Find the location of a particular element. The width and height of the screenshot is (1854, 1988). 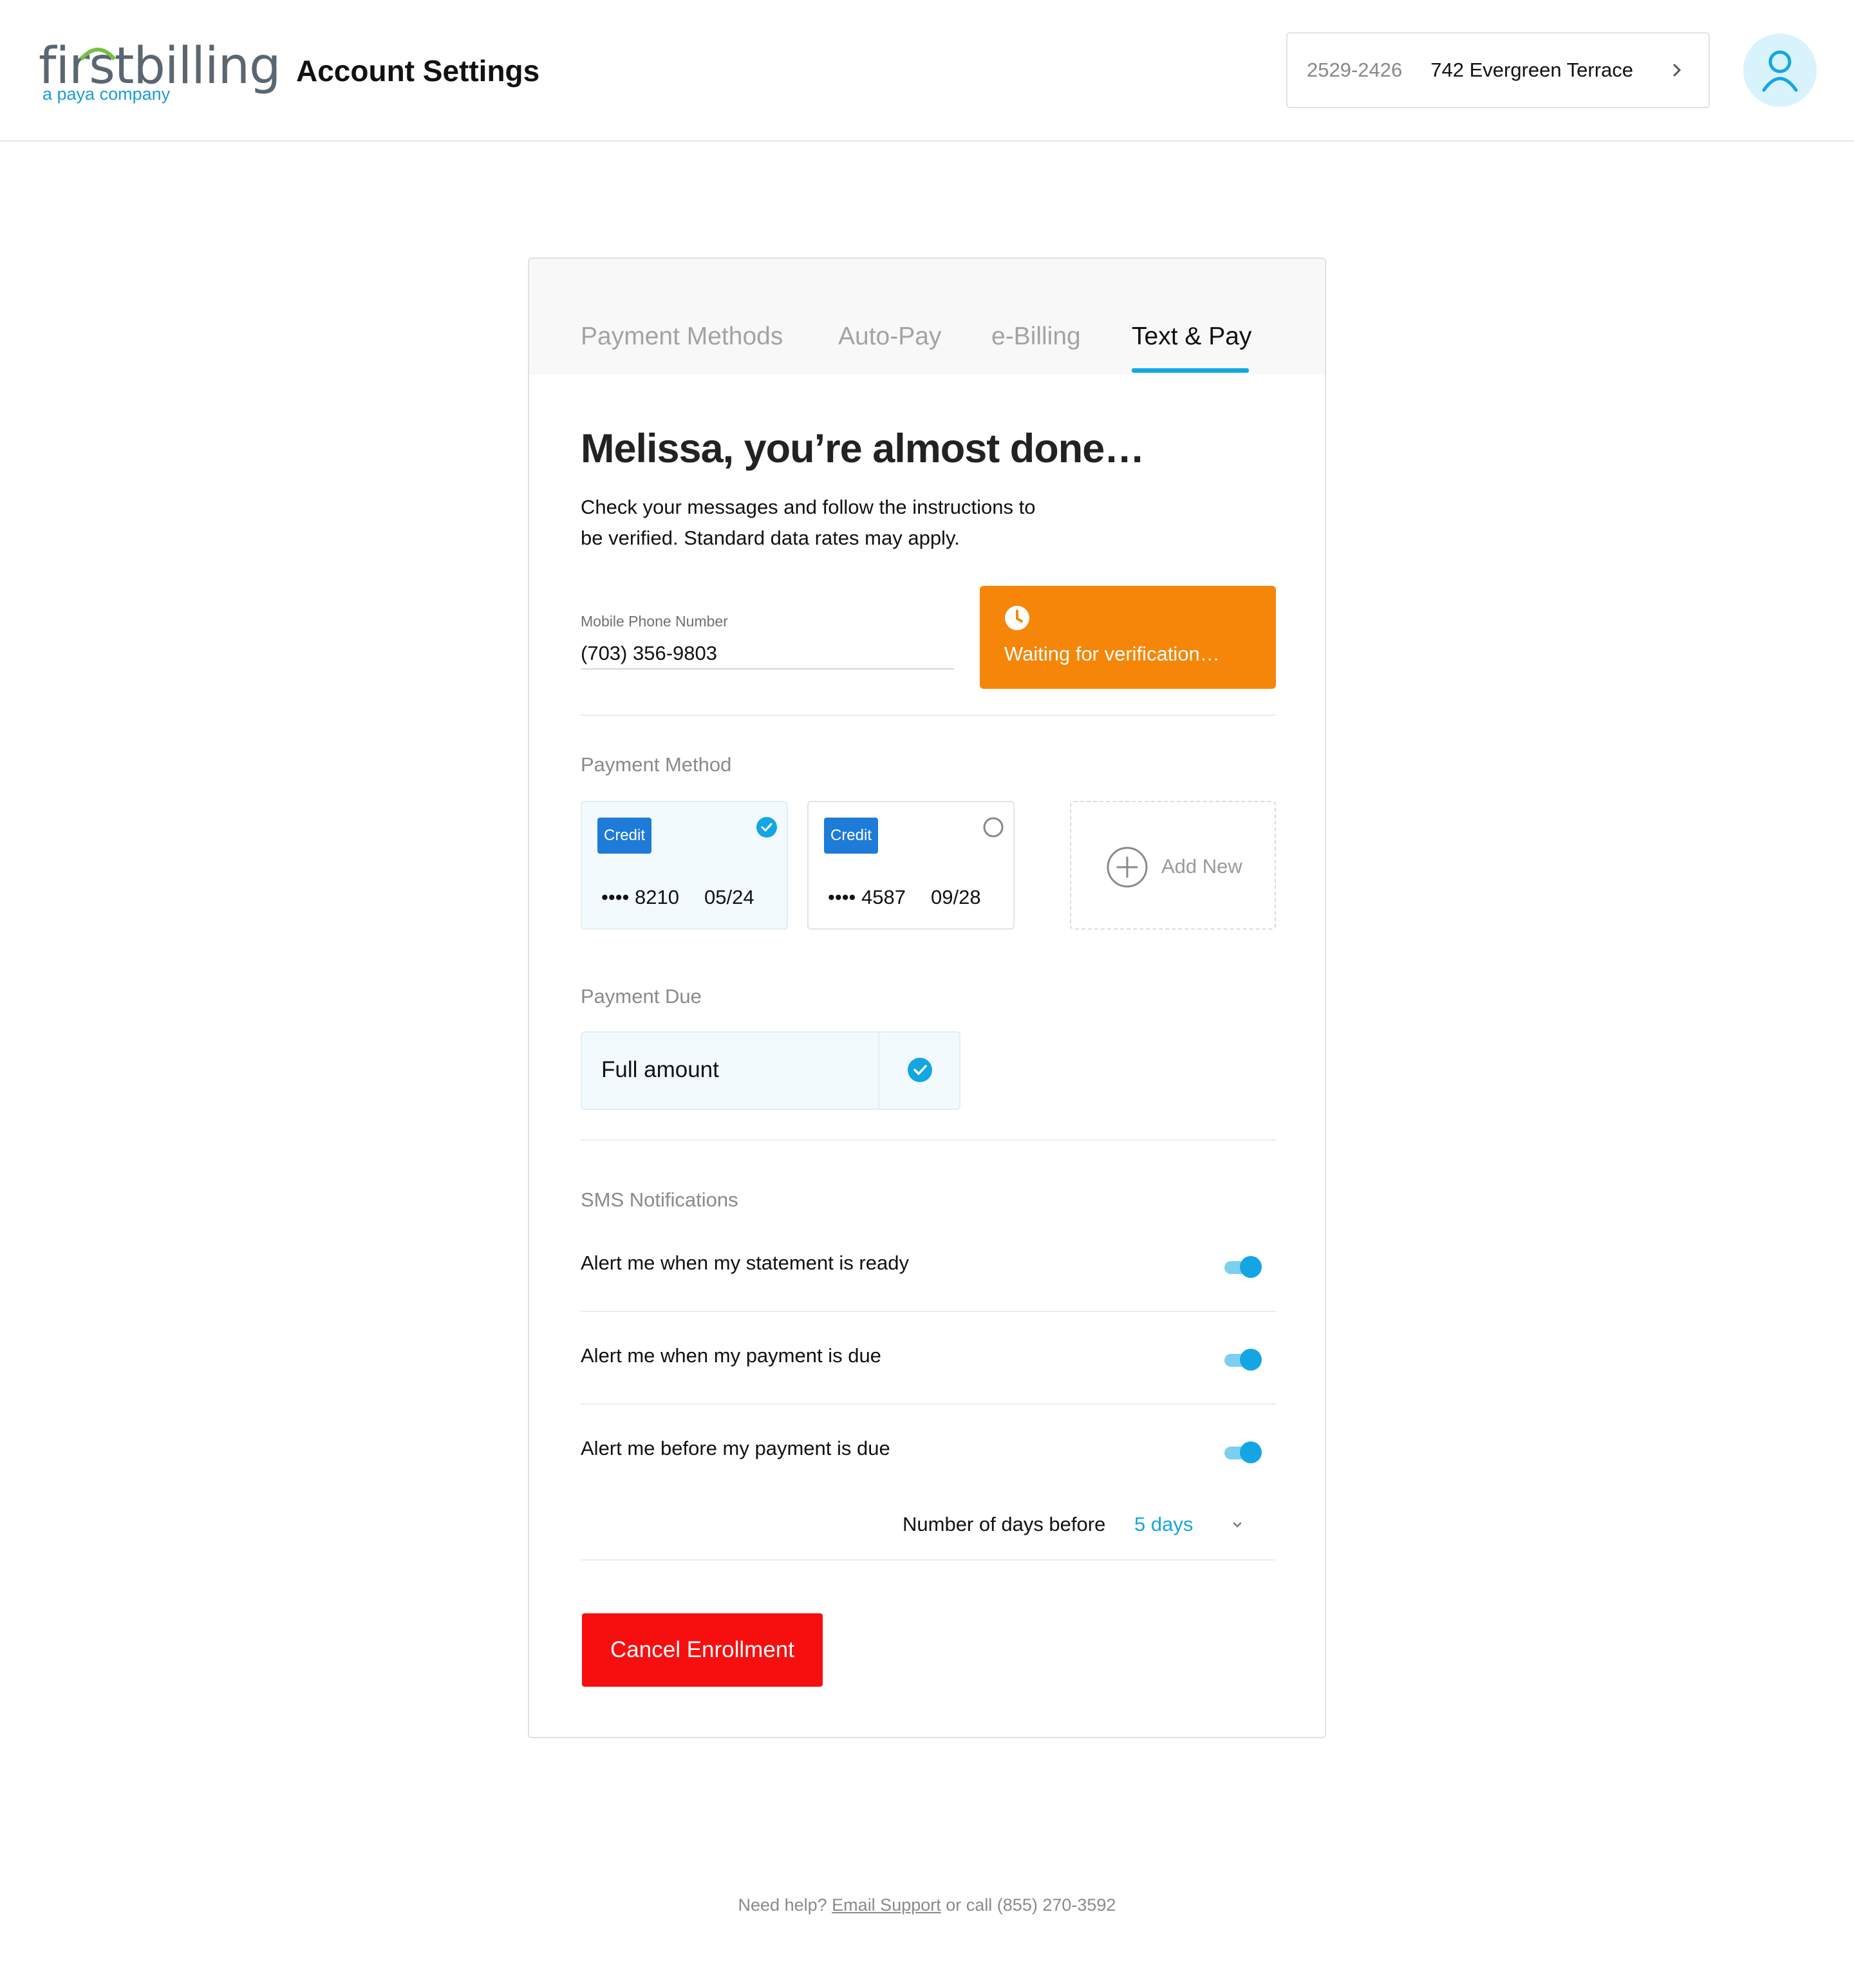

payment-card-4587: Credit •••• 4587 09/28 is located at coordinates (911, 865).